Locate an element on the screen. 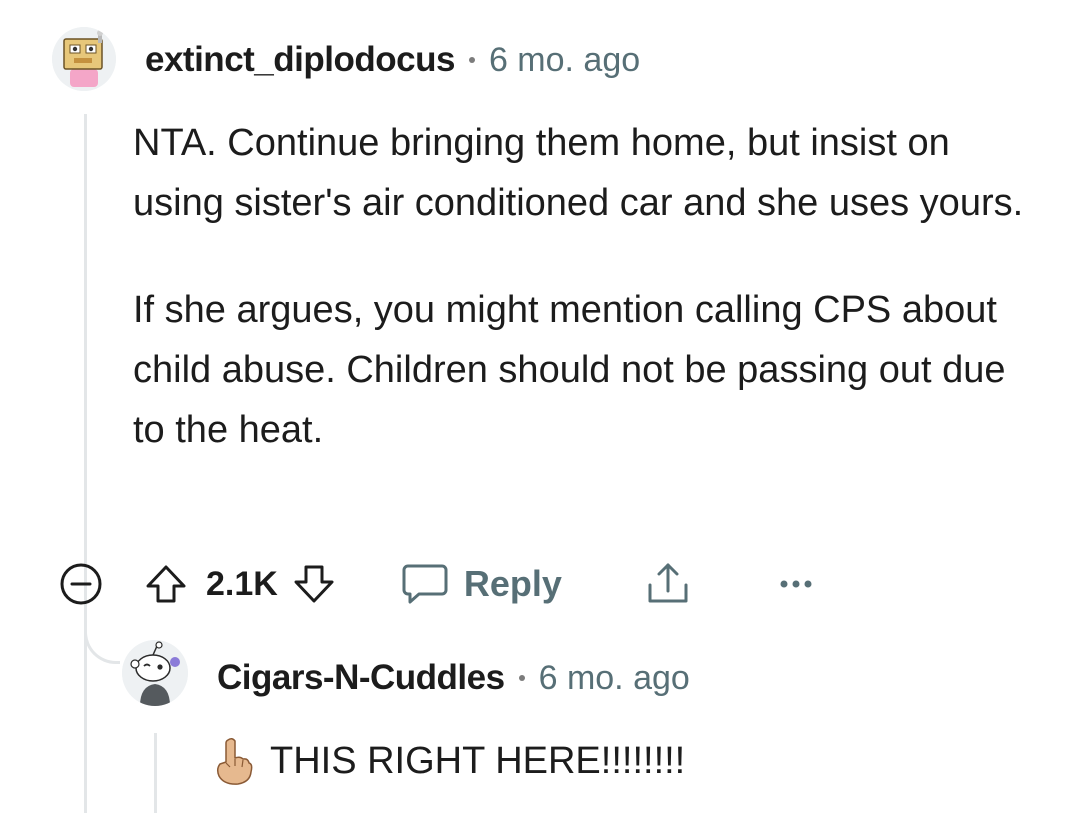  cardboard-robot-avatar-icon is located at coordinates (84, 59).